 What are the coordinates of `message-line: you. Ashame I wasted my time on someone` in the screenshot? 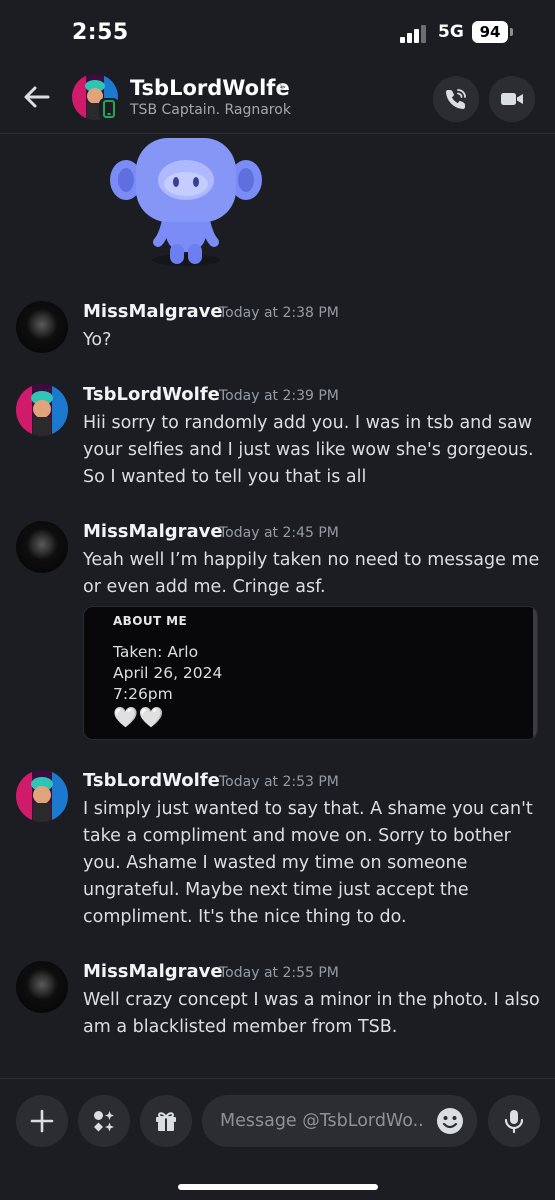 It's located at (275, 863).